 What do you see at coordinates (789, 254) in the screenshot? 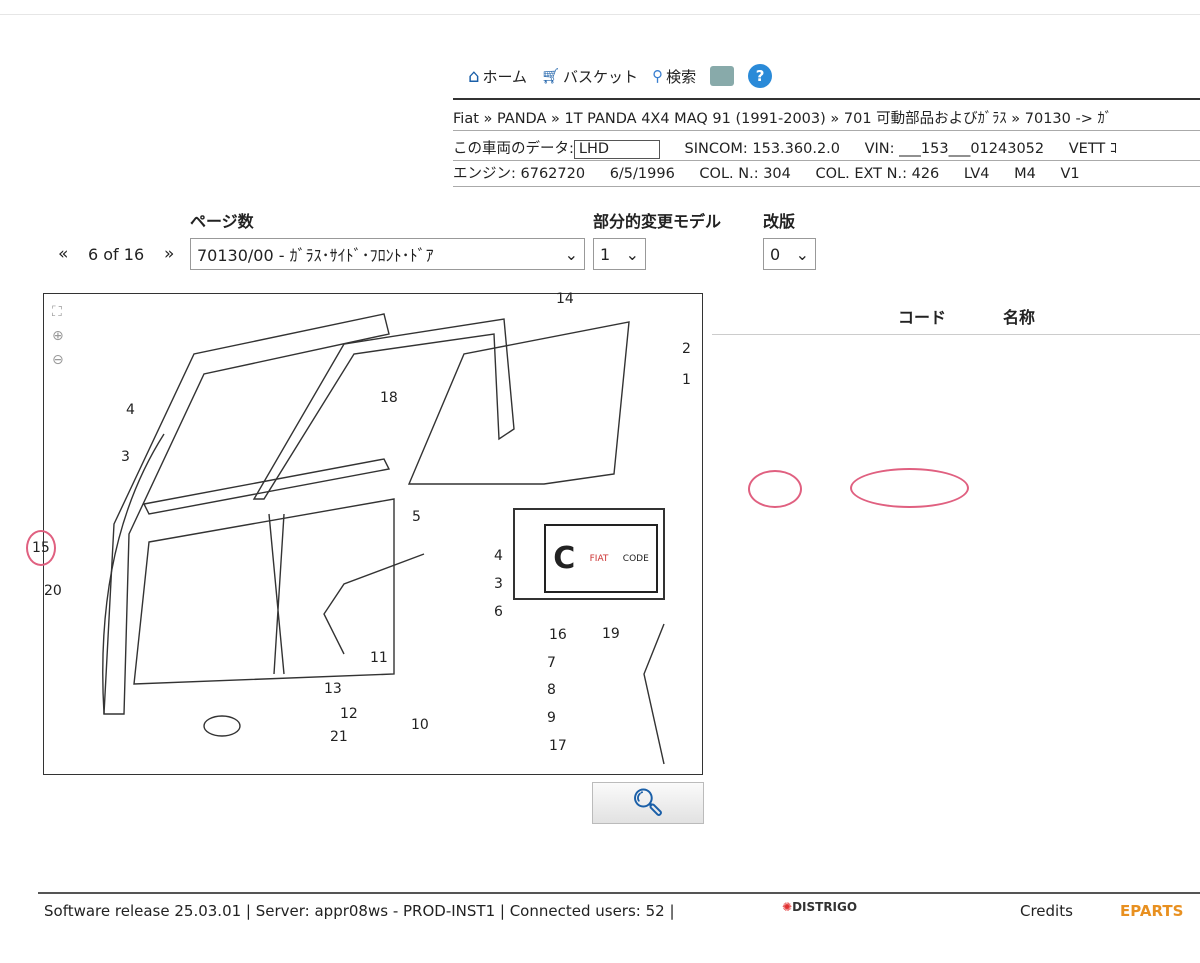
I see `revision-select: 0 ⌄` at bounding box center [789, 254].